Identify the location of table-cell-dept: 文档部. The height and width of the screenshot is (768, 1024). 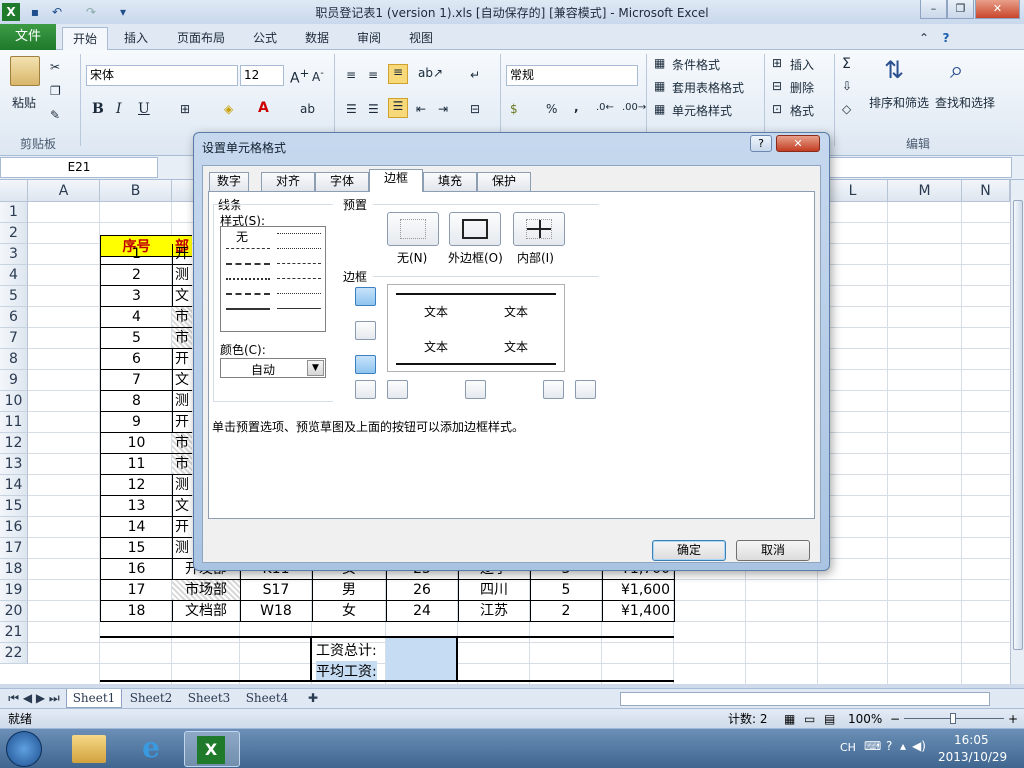
(206, 611).